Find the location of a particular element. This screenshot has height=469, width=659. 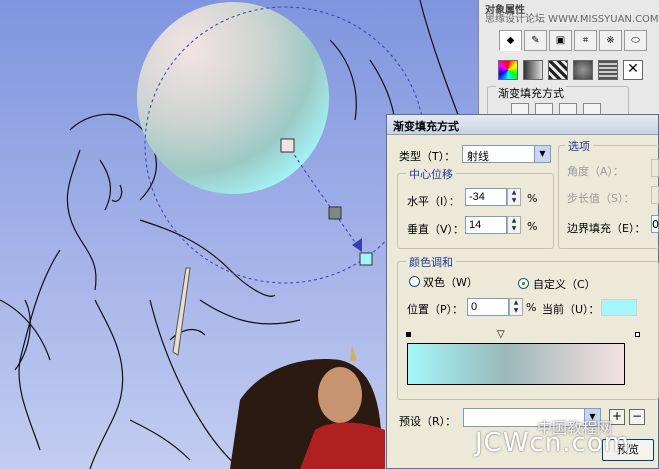

options-legend: 选项 is located at coordinates (579, 146).